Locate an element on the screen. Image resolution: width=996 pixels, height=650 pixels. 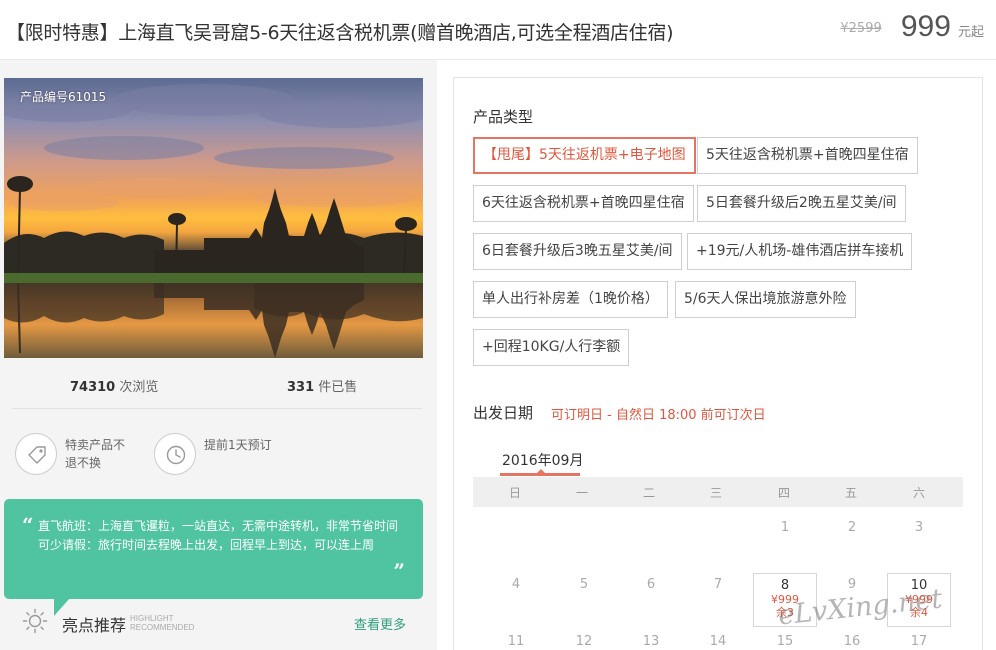
product-title: 【限时特惠】上海直飞吴哥窟5-6天往返含税机票(赠首晚酒店,可选全程酒店住宿) is located at coordinates (340, 33).